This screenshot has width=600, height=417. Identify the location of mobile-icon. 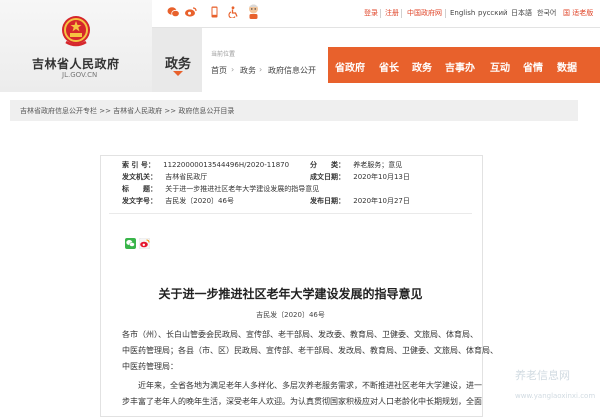
(214, 12).